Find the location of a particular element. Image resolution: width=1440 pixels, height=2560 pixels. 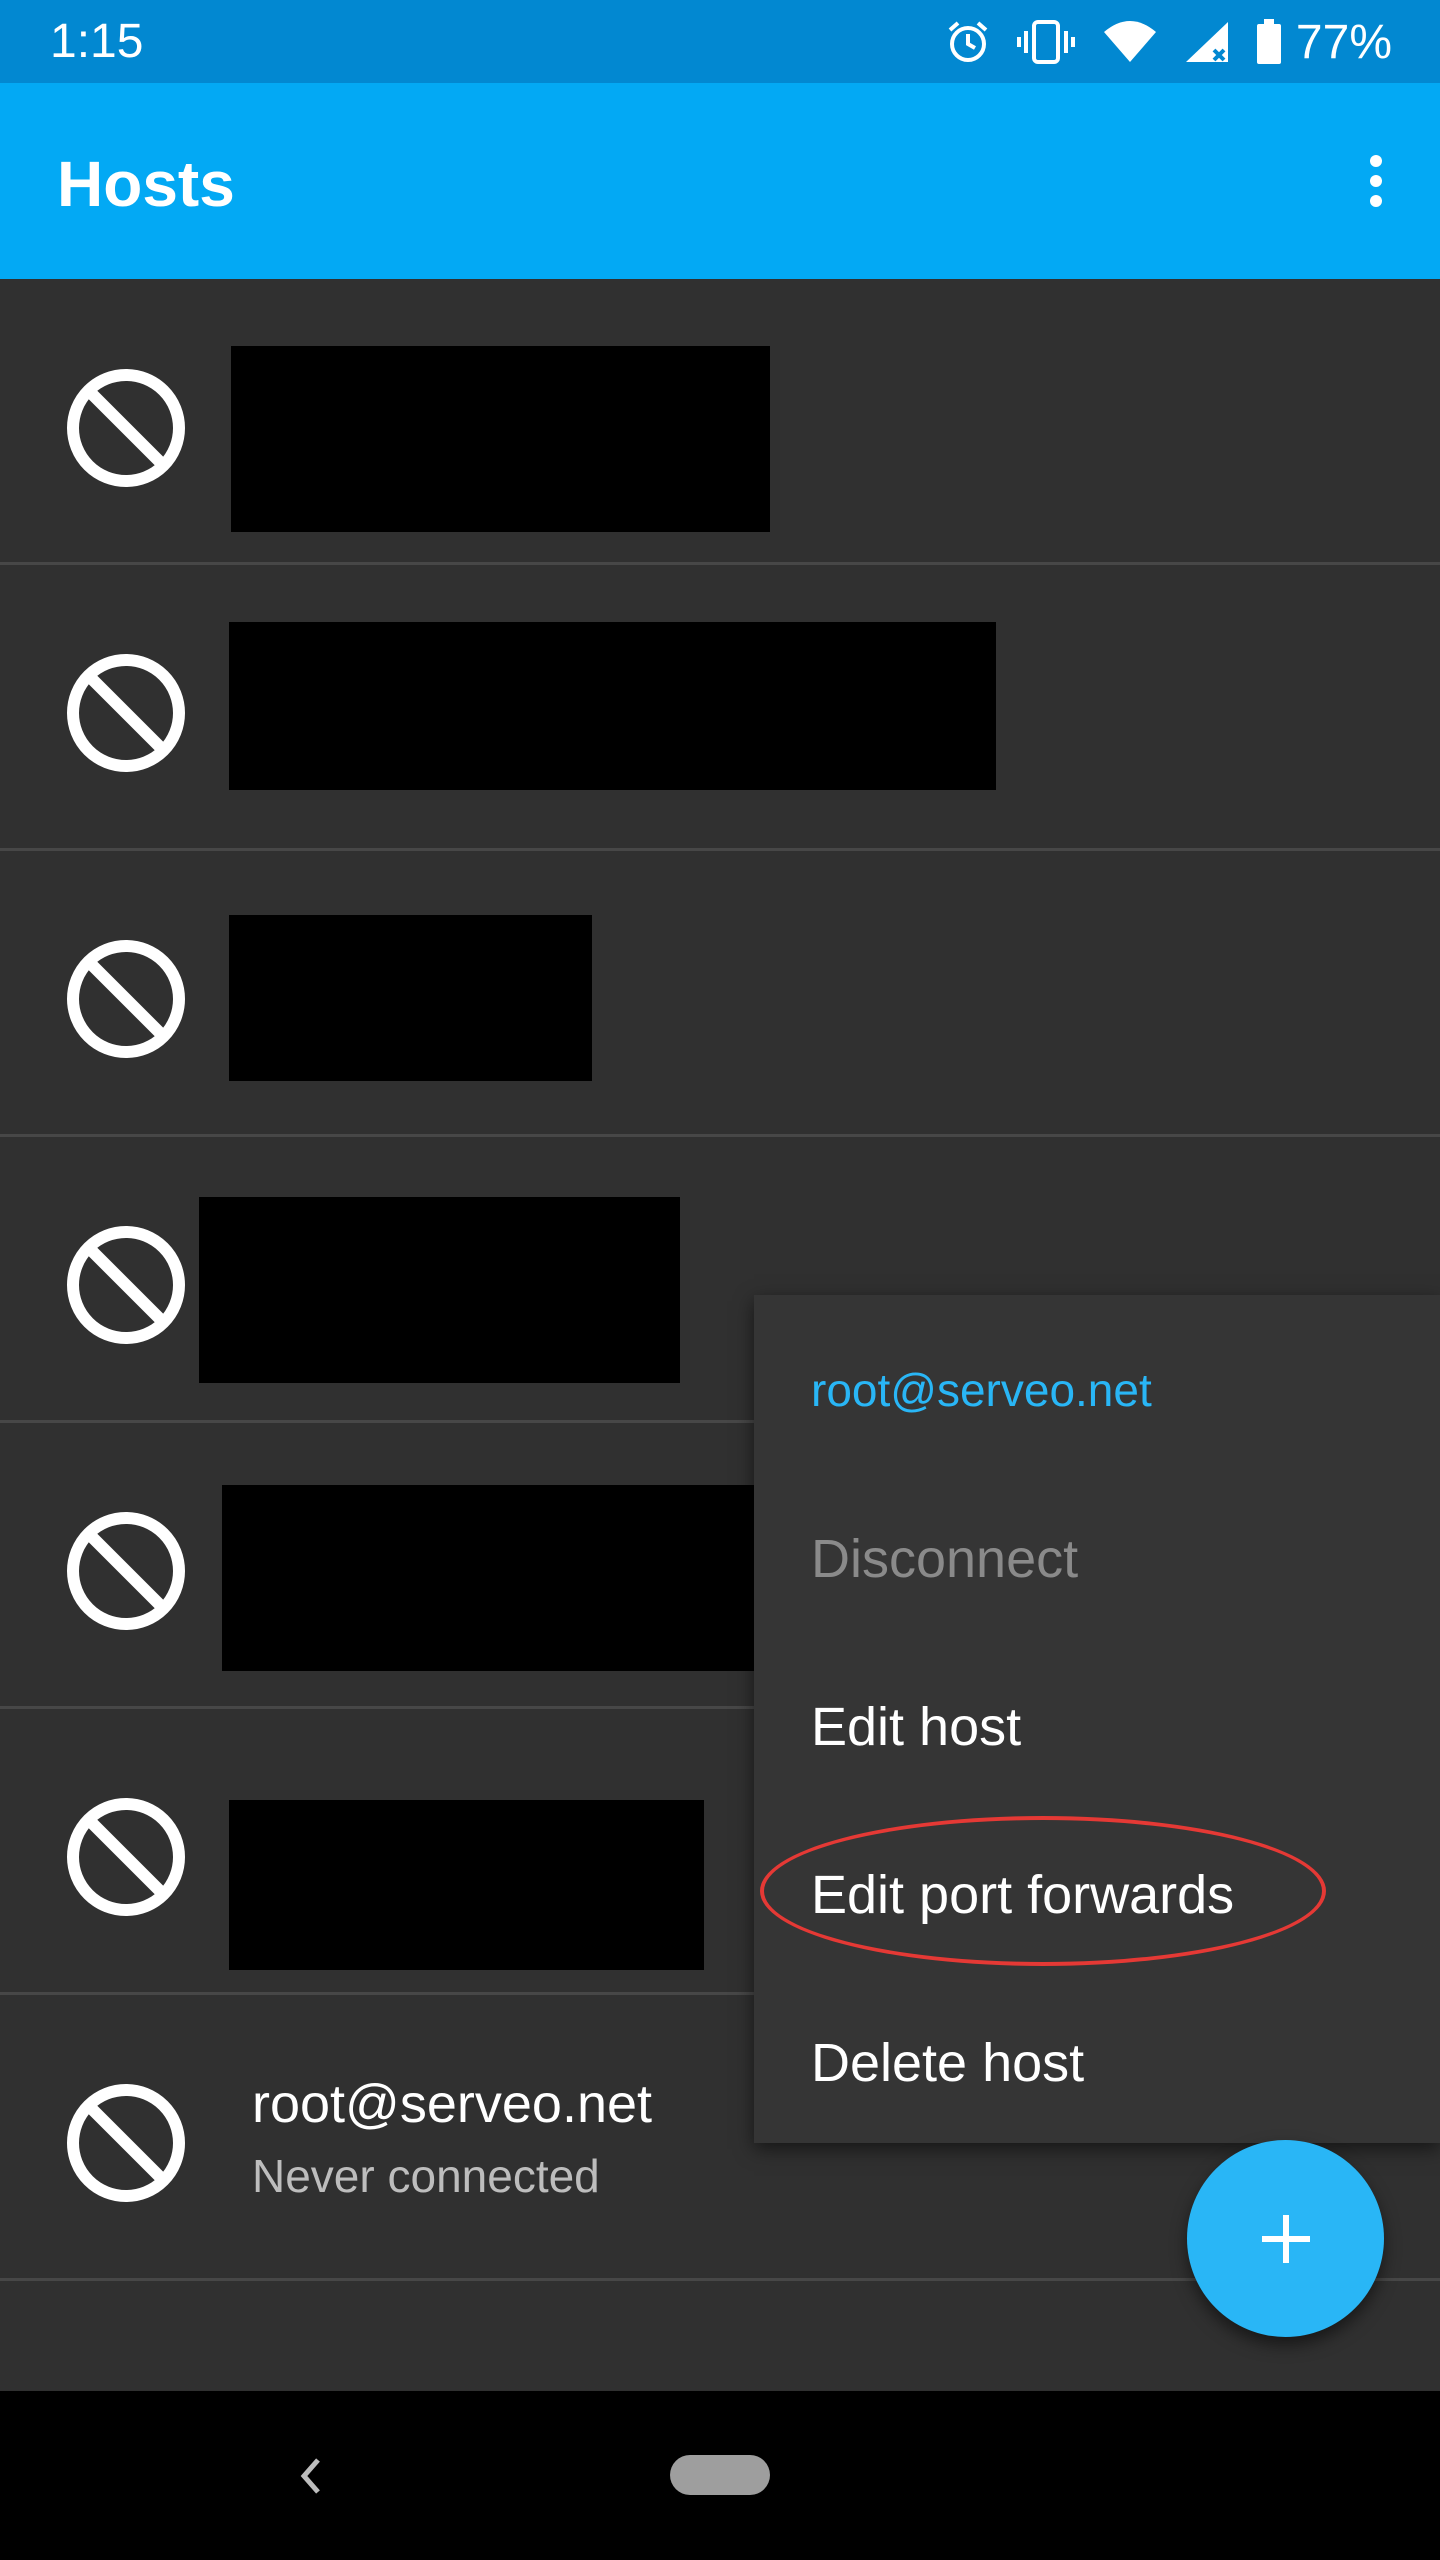

highlight-ring is located at coordinates (1043, 1891).